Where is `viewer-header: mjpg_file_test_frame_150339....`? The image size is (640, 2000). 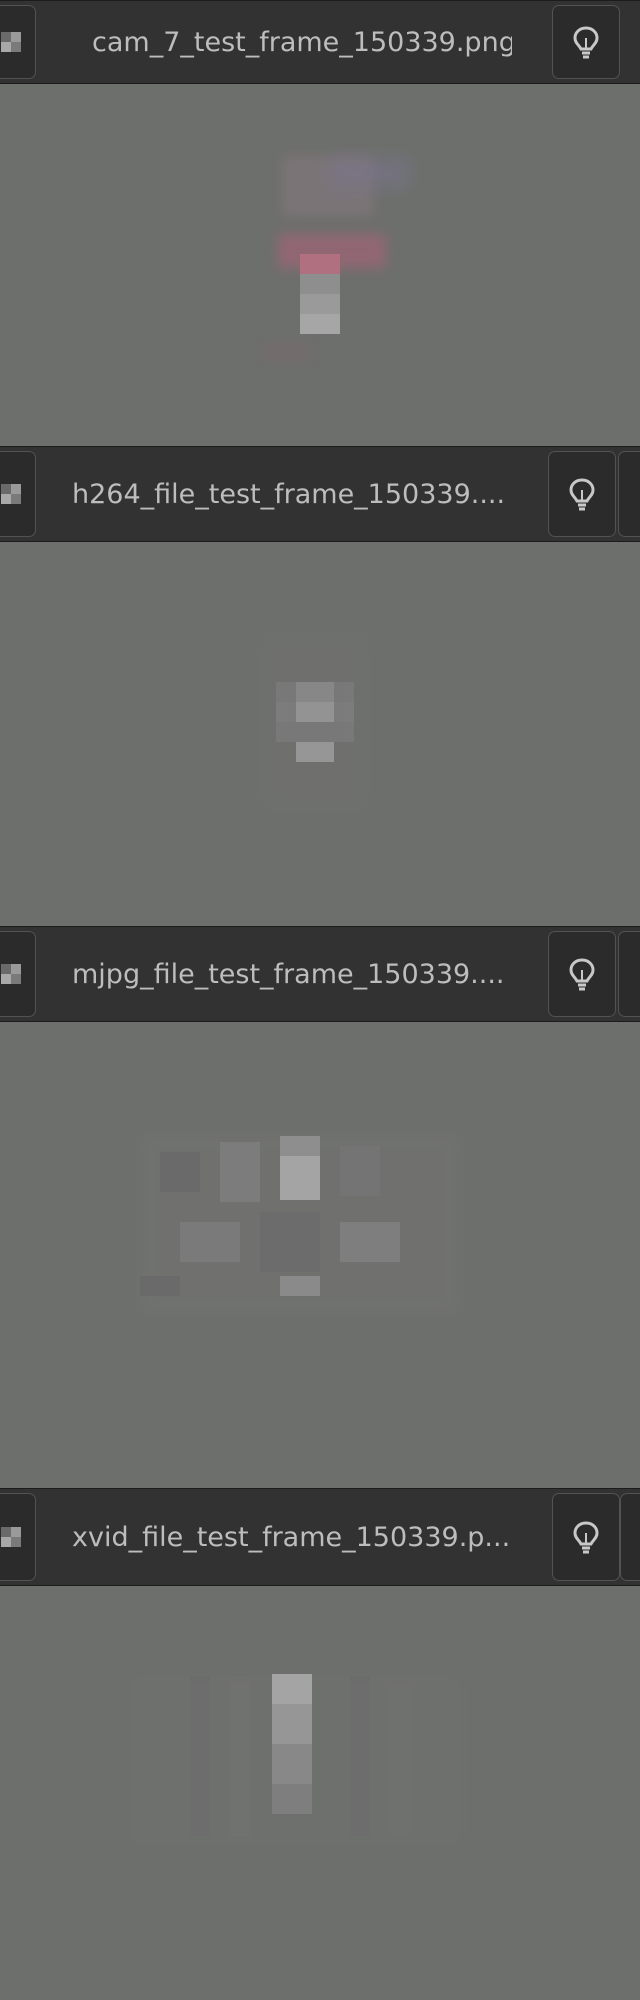
viewer-header: mjpg_file_test_frame_150339.... is located at coordinates (320, 974).